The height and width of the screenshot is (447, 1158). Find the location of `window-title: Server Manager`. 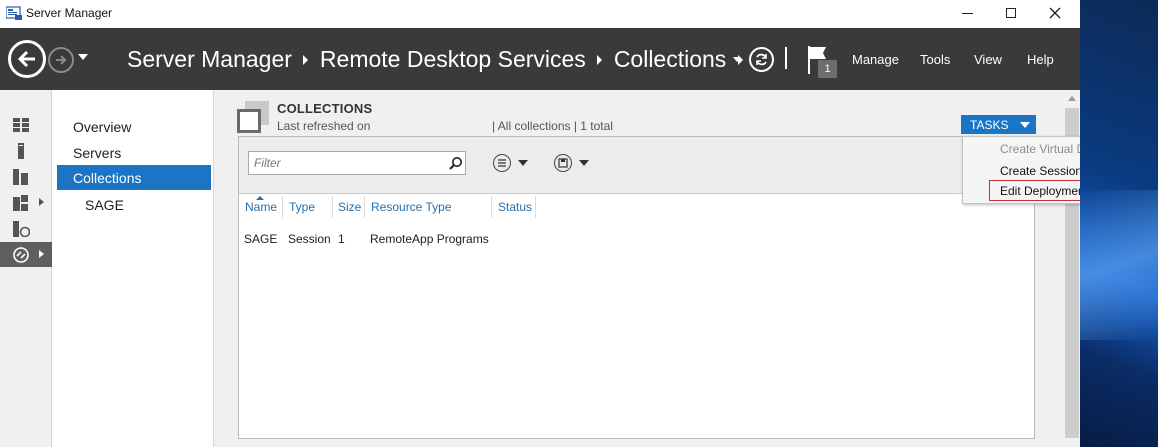

window-title: Server Manager is located at coordinates (69, 13).